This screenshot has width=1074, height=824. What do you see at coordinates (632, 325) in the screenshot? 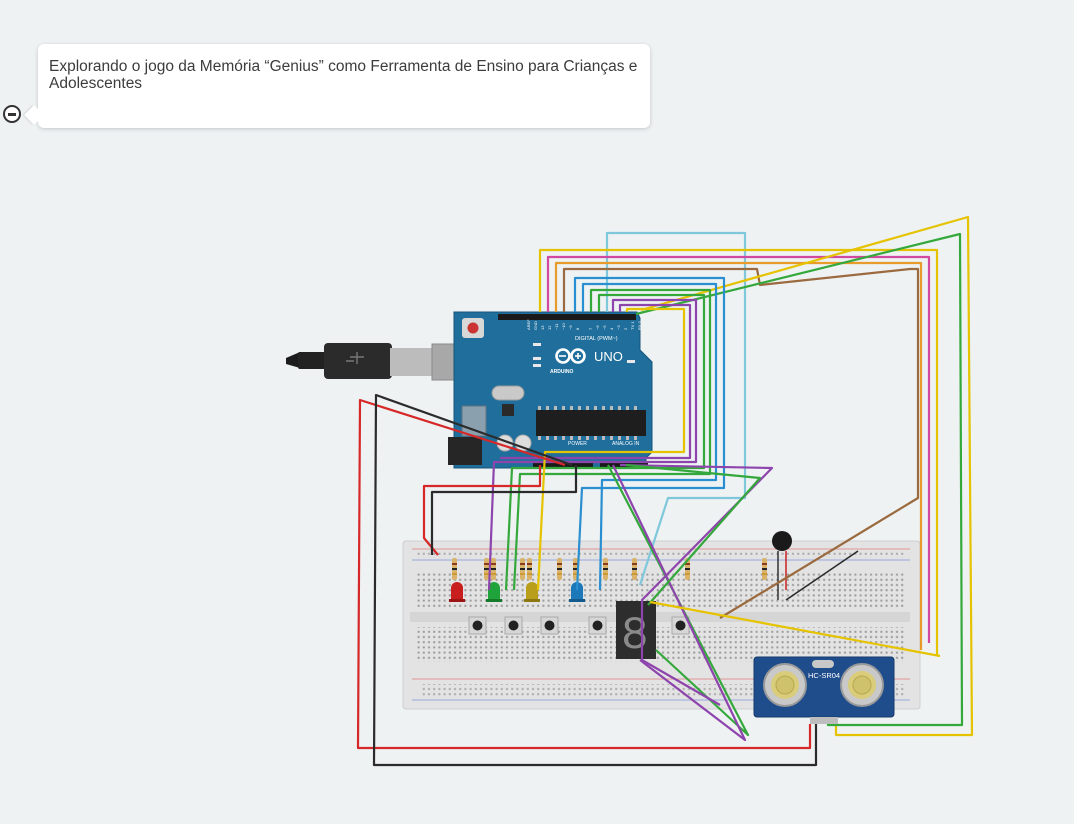
I see `svg-text: TX 1` at bounding box center [632, 325].